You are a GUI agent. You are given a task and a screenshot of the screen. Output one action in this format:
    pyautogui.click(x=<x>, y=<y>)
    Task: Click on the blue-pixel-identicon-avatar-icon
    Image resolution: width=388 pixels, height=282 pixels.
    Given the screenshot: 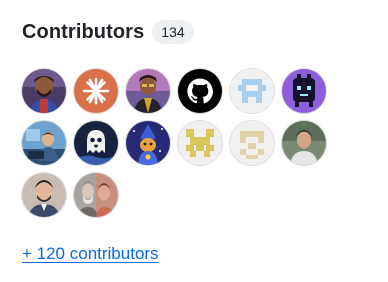 What is the action you would take?
    pyautogui.click(x=252, y=91)
    